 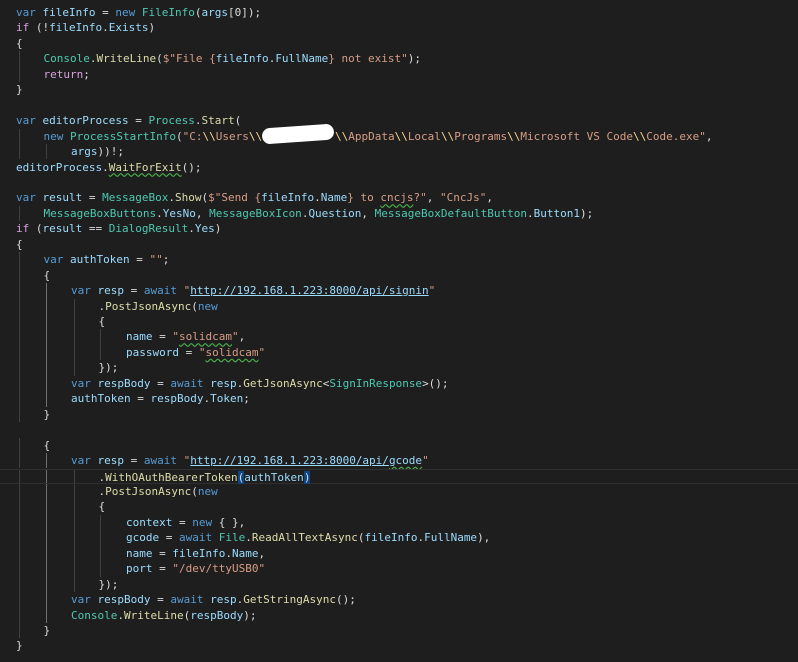 I want to click on code-token: ", so click(x=235, y=337).